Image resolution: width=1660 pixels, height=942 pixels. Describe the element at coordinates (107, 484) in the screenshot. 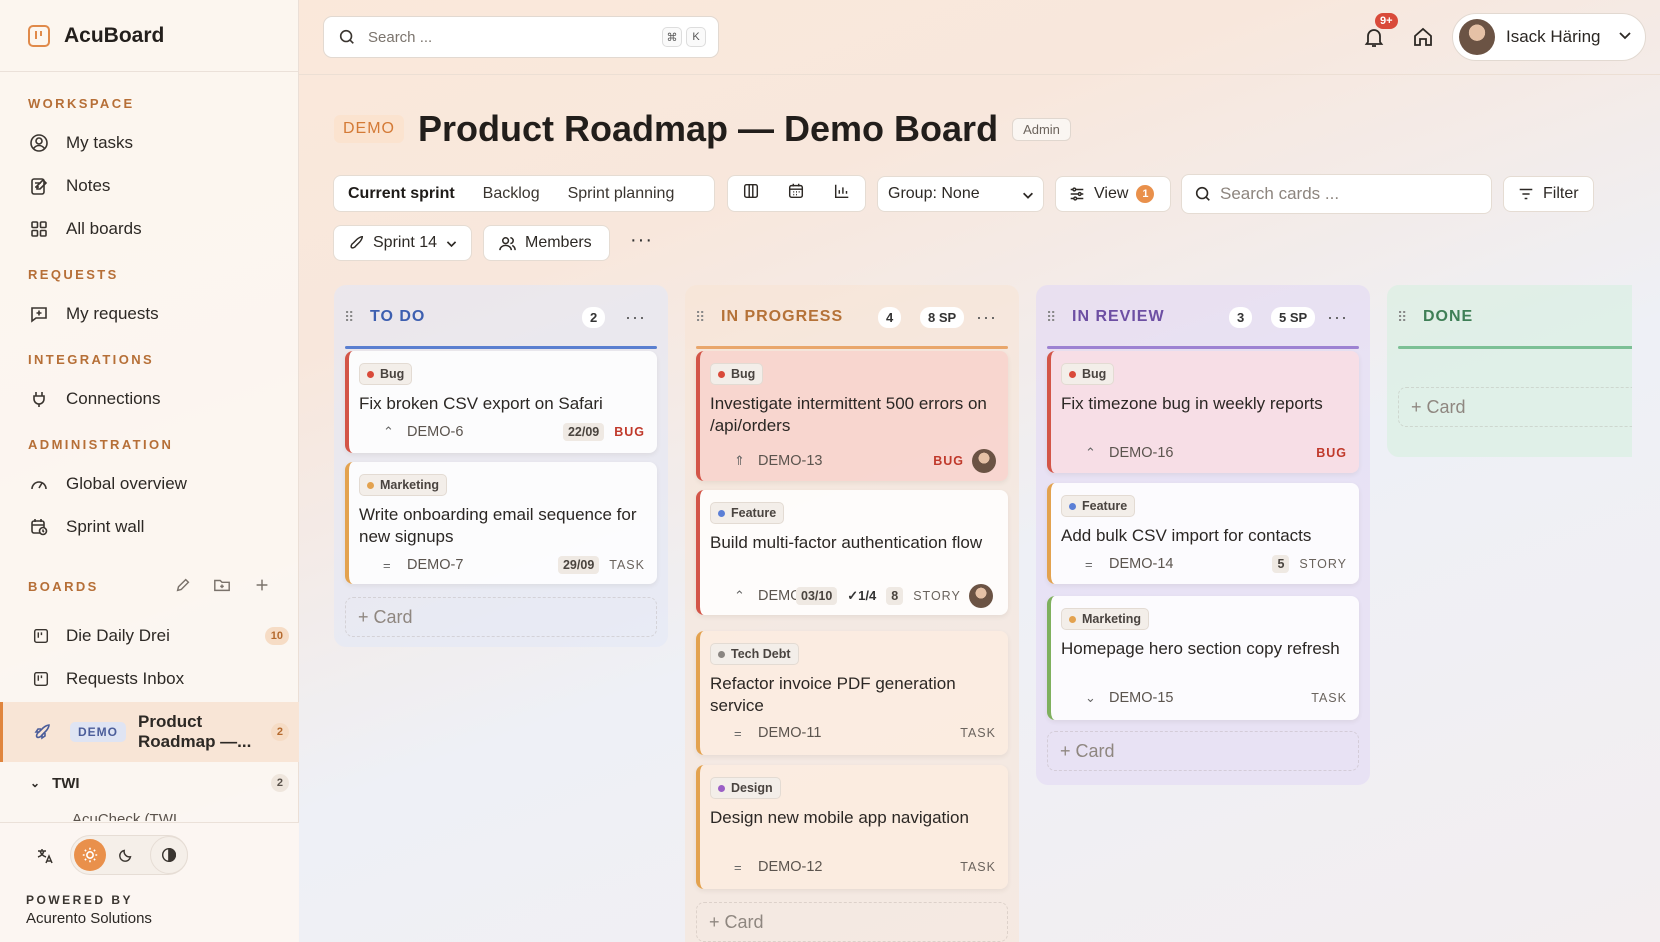

I see `nav-global-overview: Global overview` at that location.